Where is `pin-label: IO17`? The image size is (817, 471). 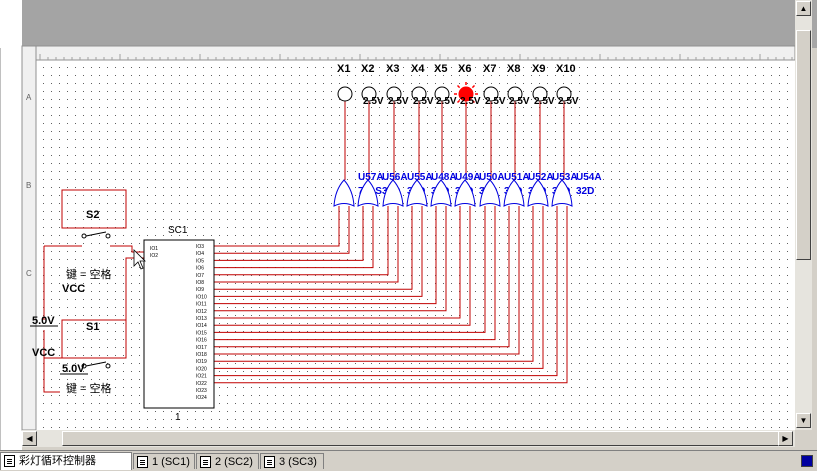
pin-label: IO17 is located at coordinates (201, 348).